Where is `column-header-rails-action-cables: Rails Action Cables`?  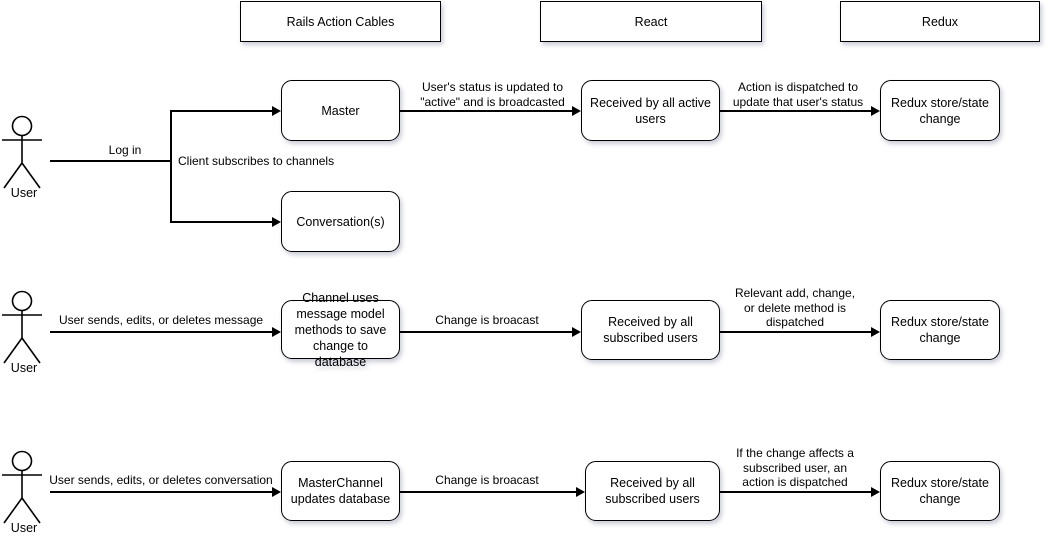
column-header-rails-action-cables: Rails Action Cables is located at coordinates (340, 21).